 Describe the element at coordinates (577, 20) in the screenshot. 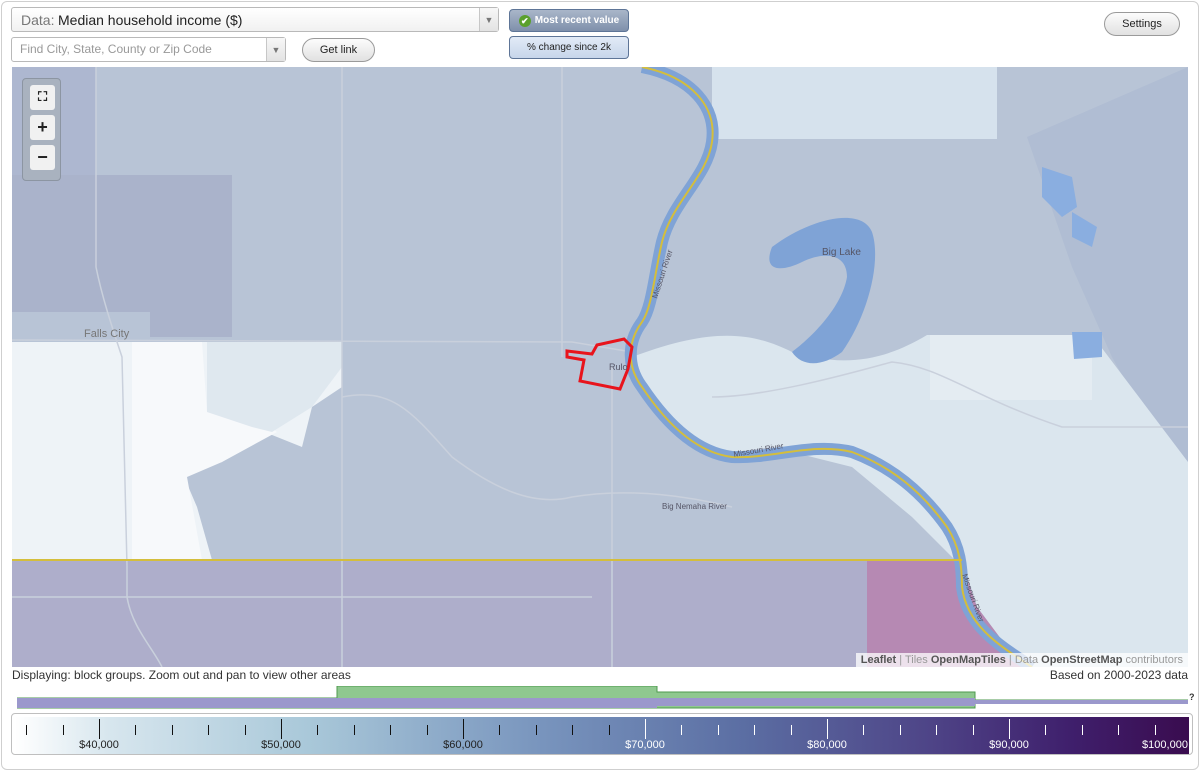

I see `most-recent-label: Most recent value` at that location.